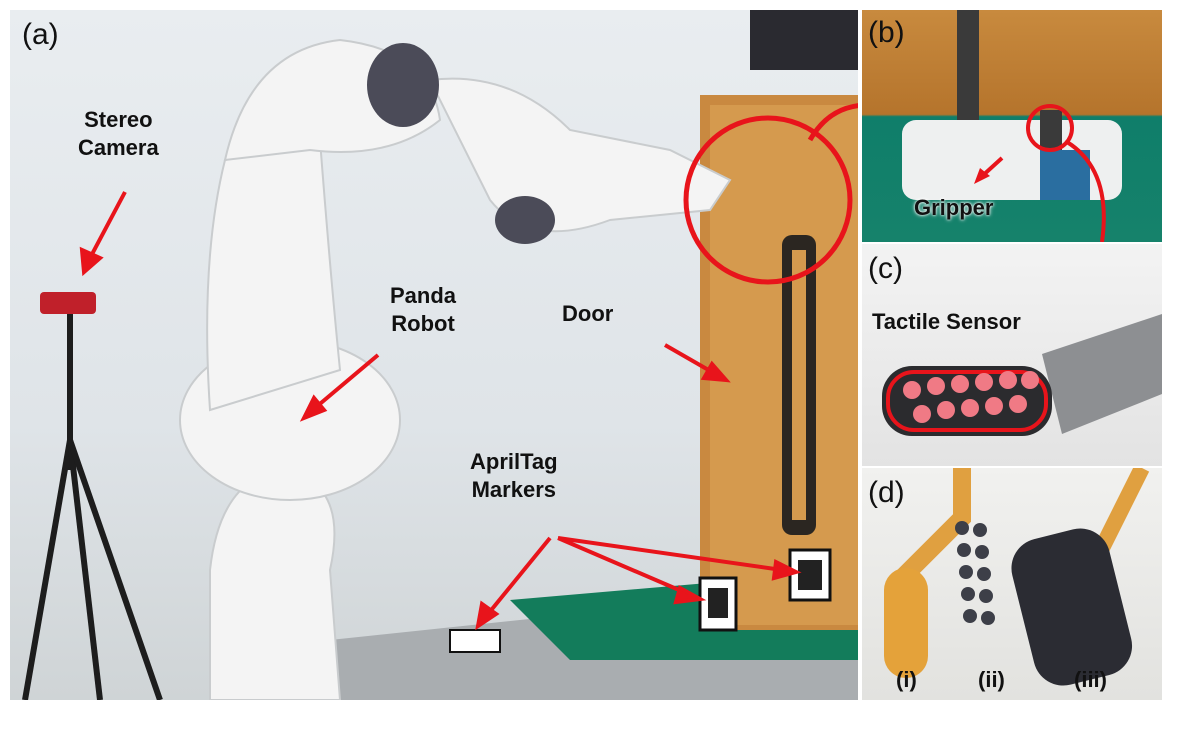  I want to click on item-ii-label: (ii), so click(991, 679).